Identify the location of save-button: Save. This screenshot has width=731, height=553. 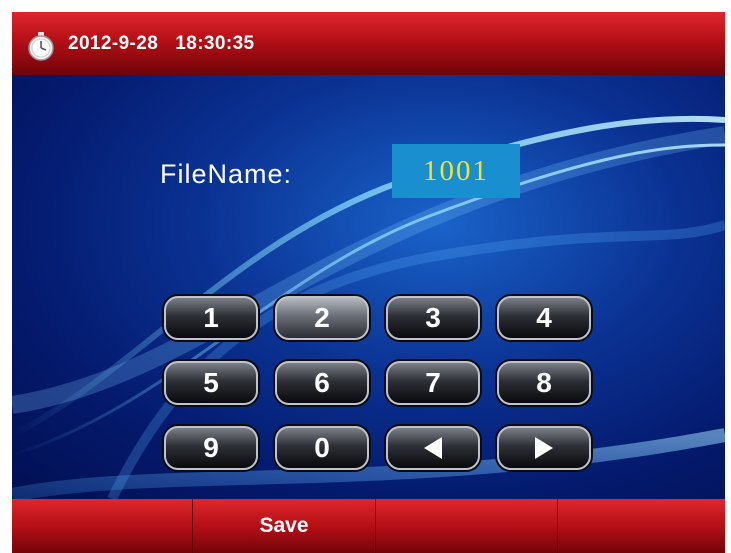
(284, 526).